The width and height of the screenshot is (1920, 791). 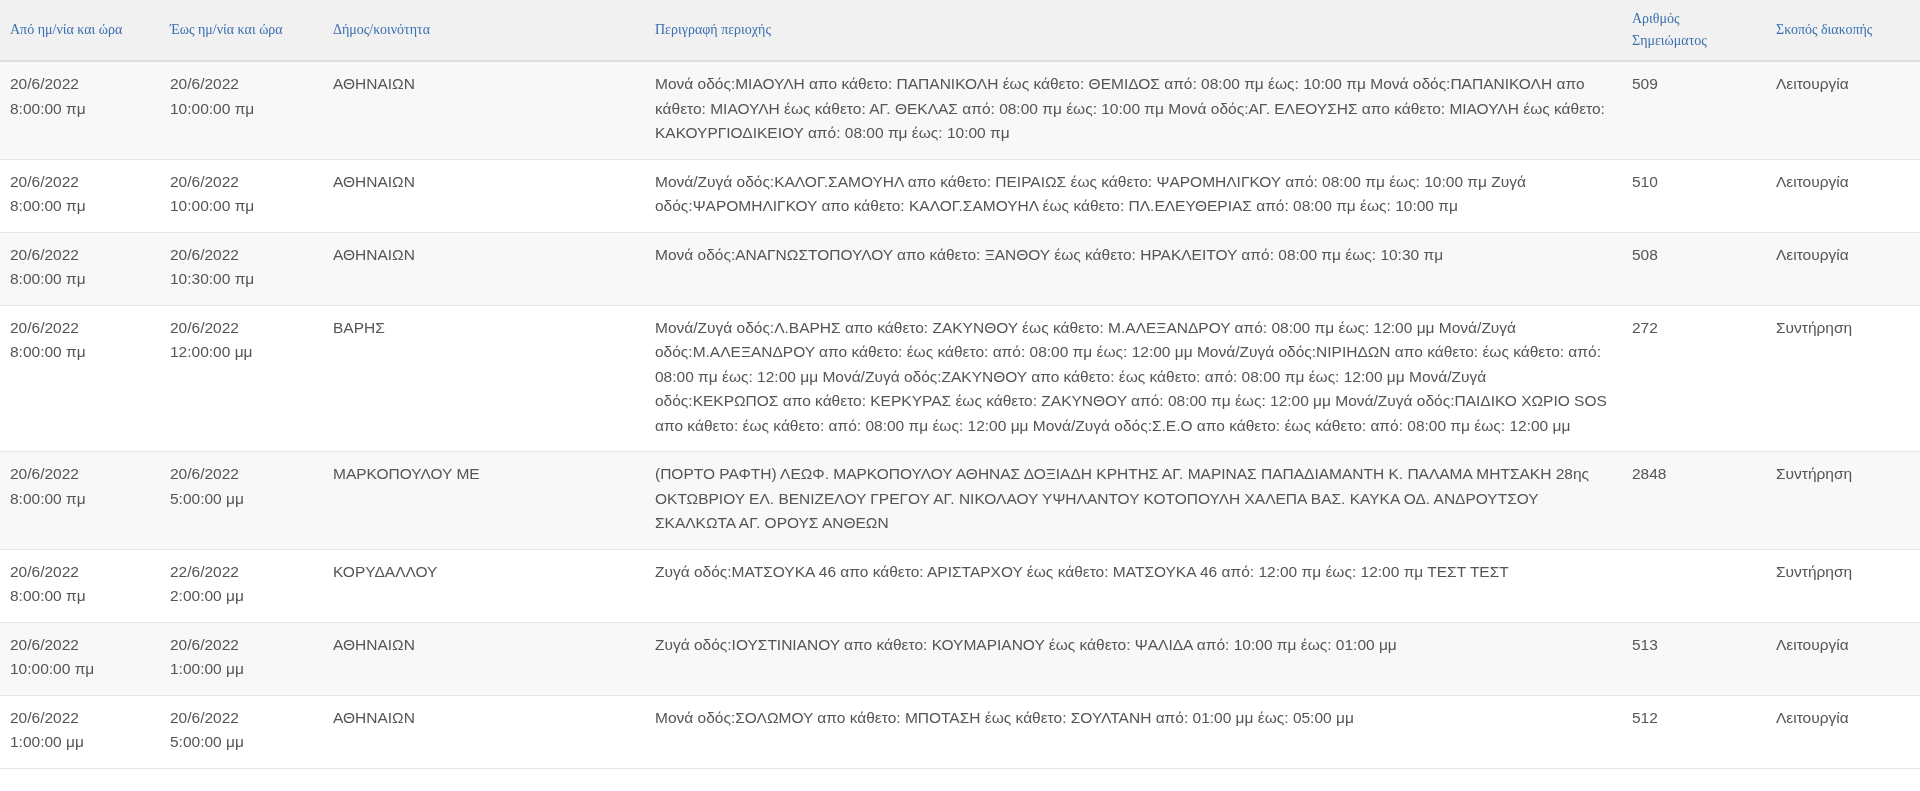 I want to click on description-cell: Μονά/Ζυγά οδός:ΚΑΛΟΓ.ΣΑΜΟΥΗΛ απο κάθετο: ΠΕΙΡΑΙΩΣ έως κάθετο: ΨΑΡΟΜΗΛΙΓΚΟΥ από: 08:00 πμ έως: 10:00 πμ Ζυγά οδός:ΨΑΡΟΜΗΛΙΓΚΟΥ απο κάθετο: ΚΑΛΟΓ.ΣΑΜΟΥΗΛ έως κάθετο: ΠΛ.ΕΛΕΥΘΕΡΙΑΣ από: 08:00 πμ έως: 10:00 πμ, so click(x=1090, y=193).